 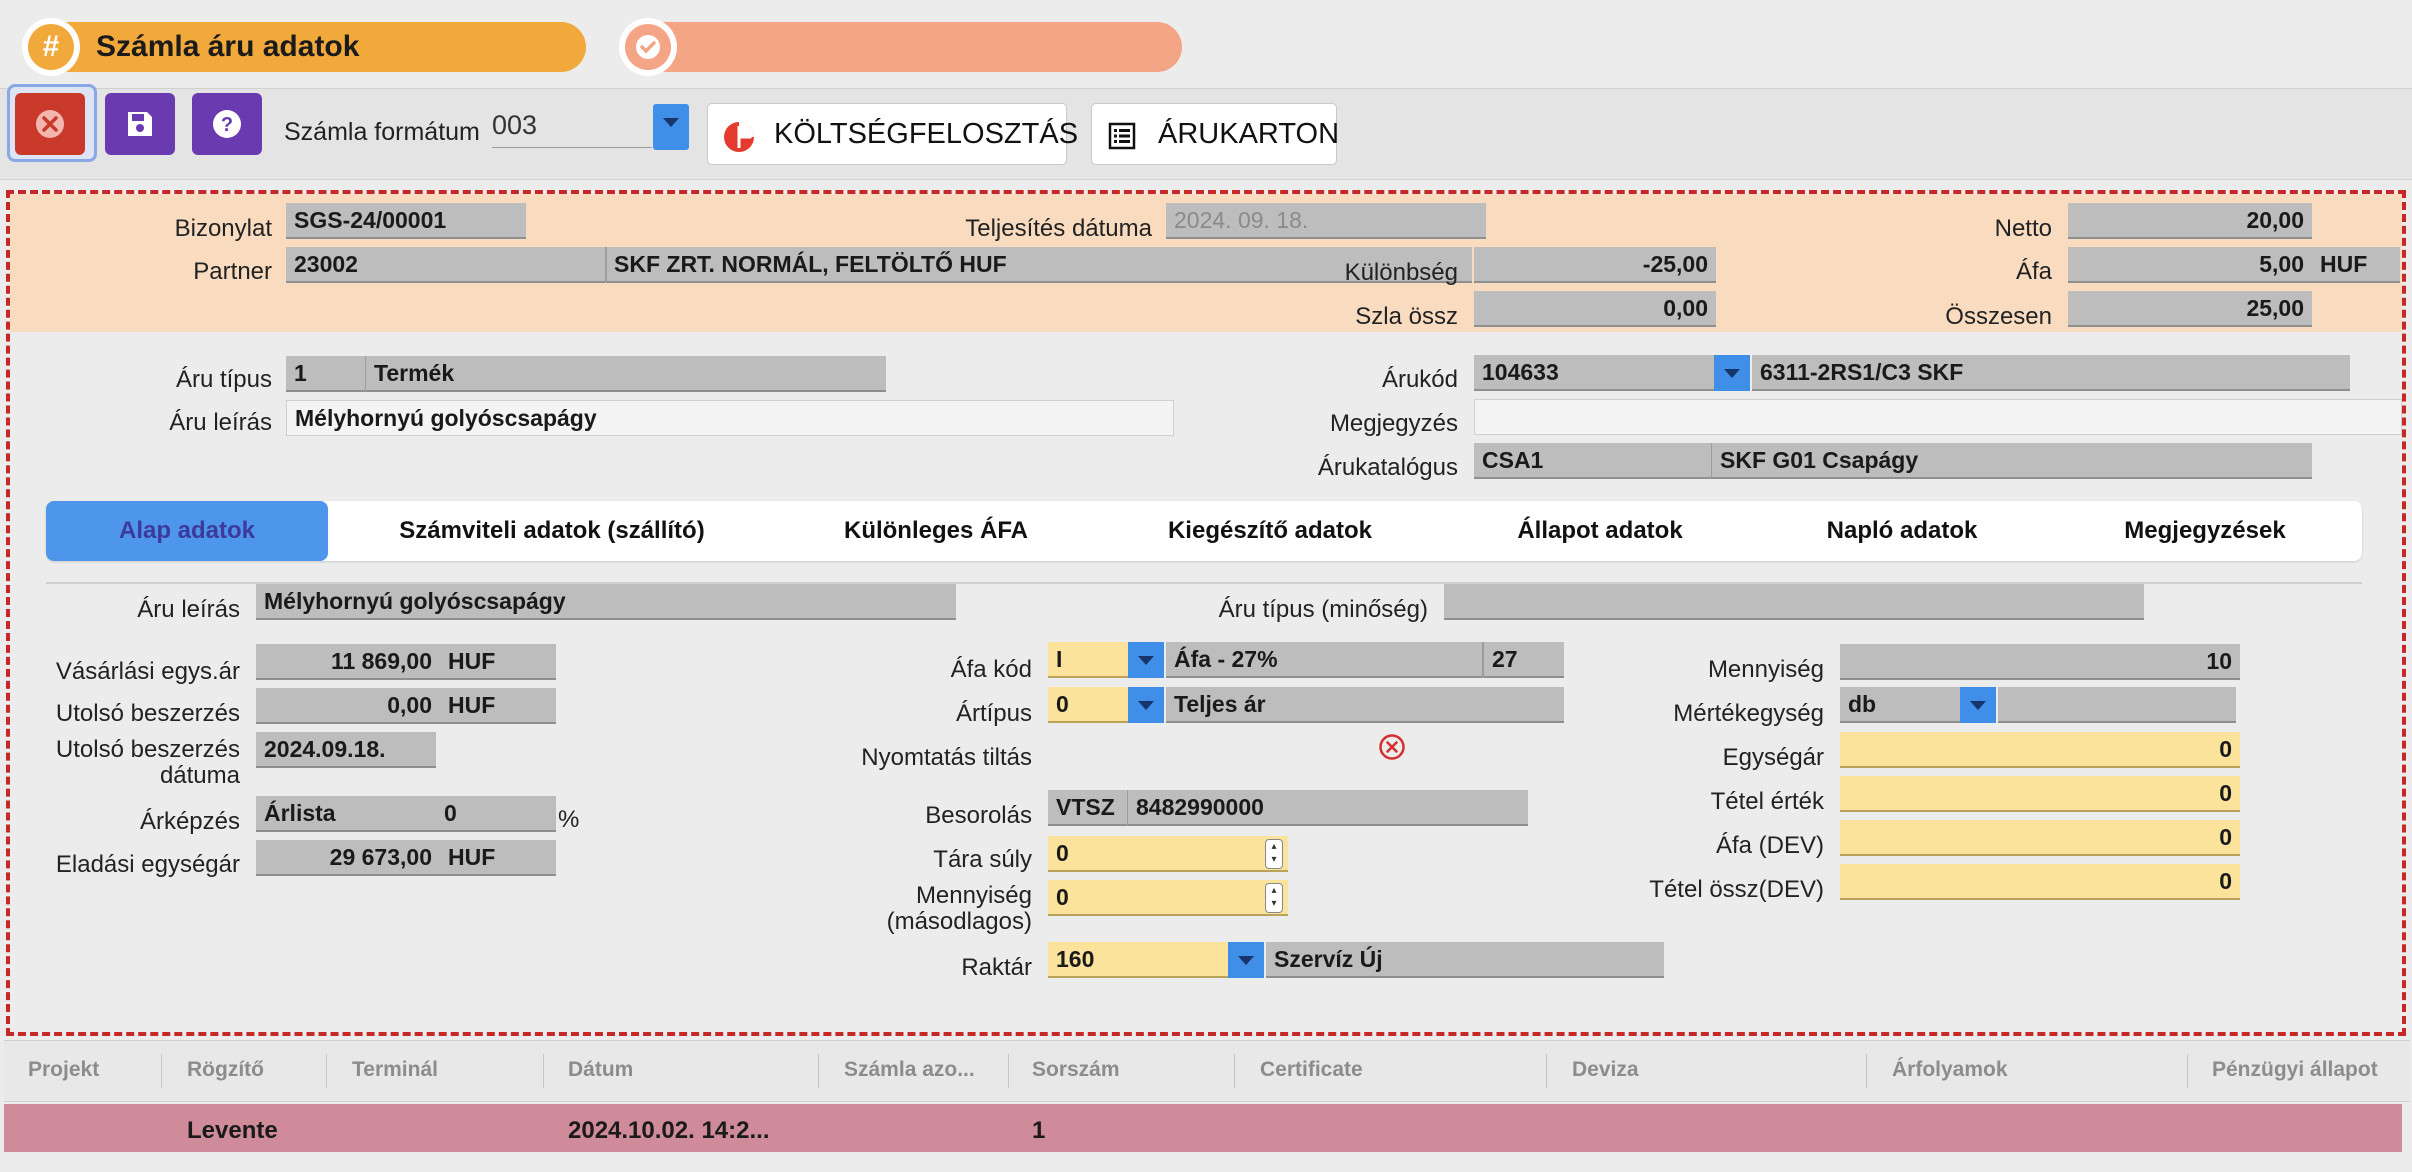 I want to click on help-button: ?, so click(x=227, y=124).